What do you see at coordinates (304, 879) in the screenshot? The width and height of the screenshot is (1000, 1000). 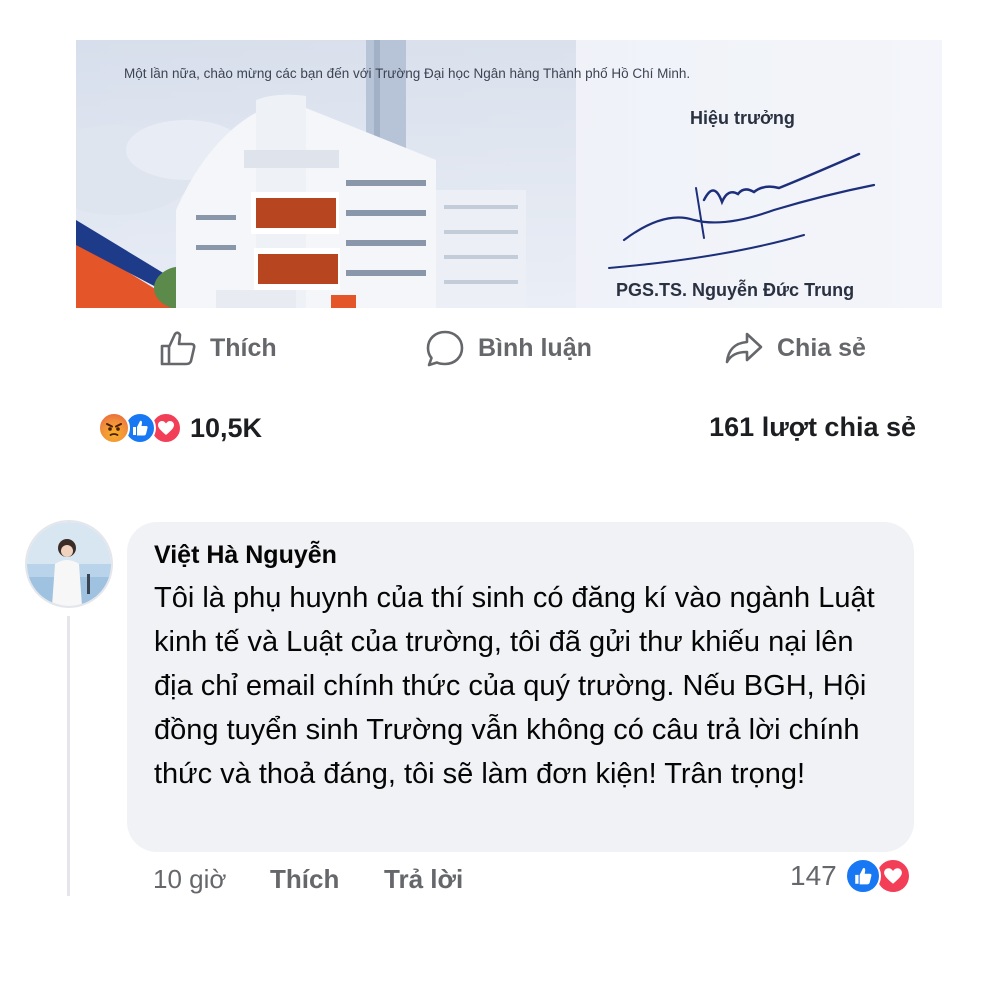 I see `comment-like-button: Thích` at bounding box center [304, 879].